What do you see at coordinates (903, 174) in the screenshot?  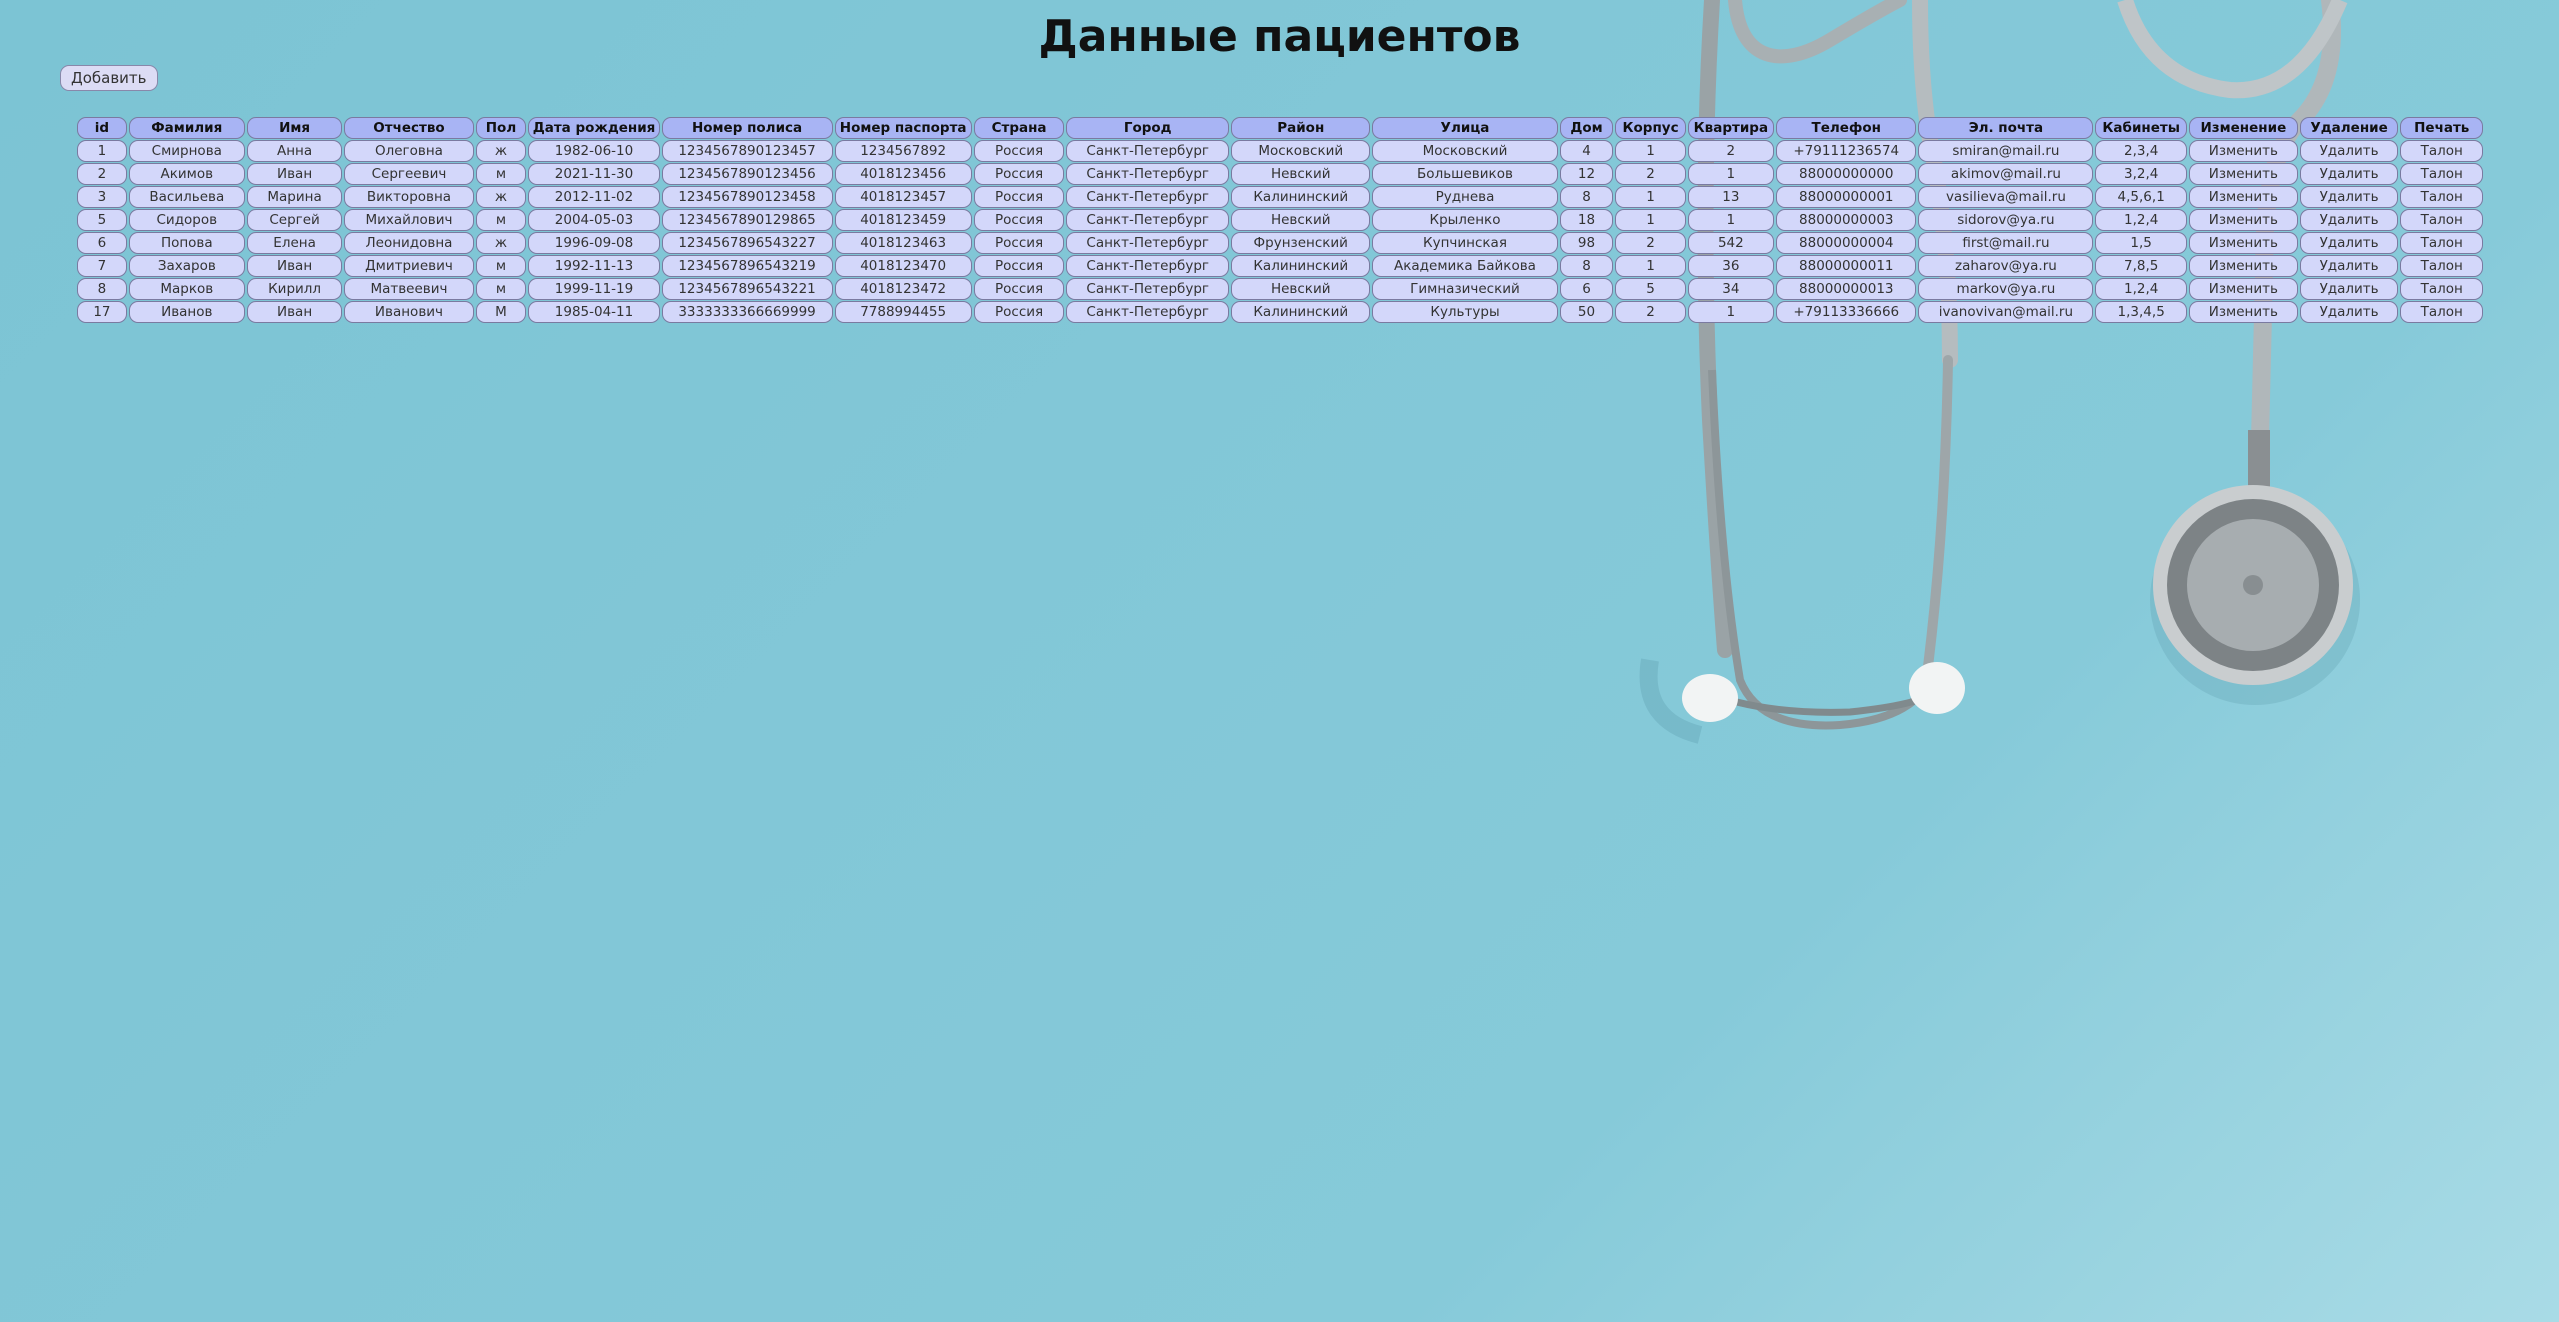 I see `cell-passport-number: 4018123456` at bounding box center [903, 174].